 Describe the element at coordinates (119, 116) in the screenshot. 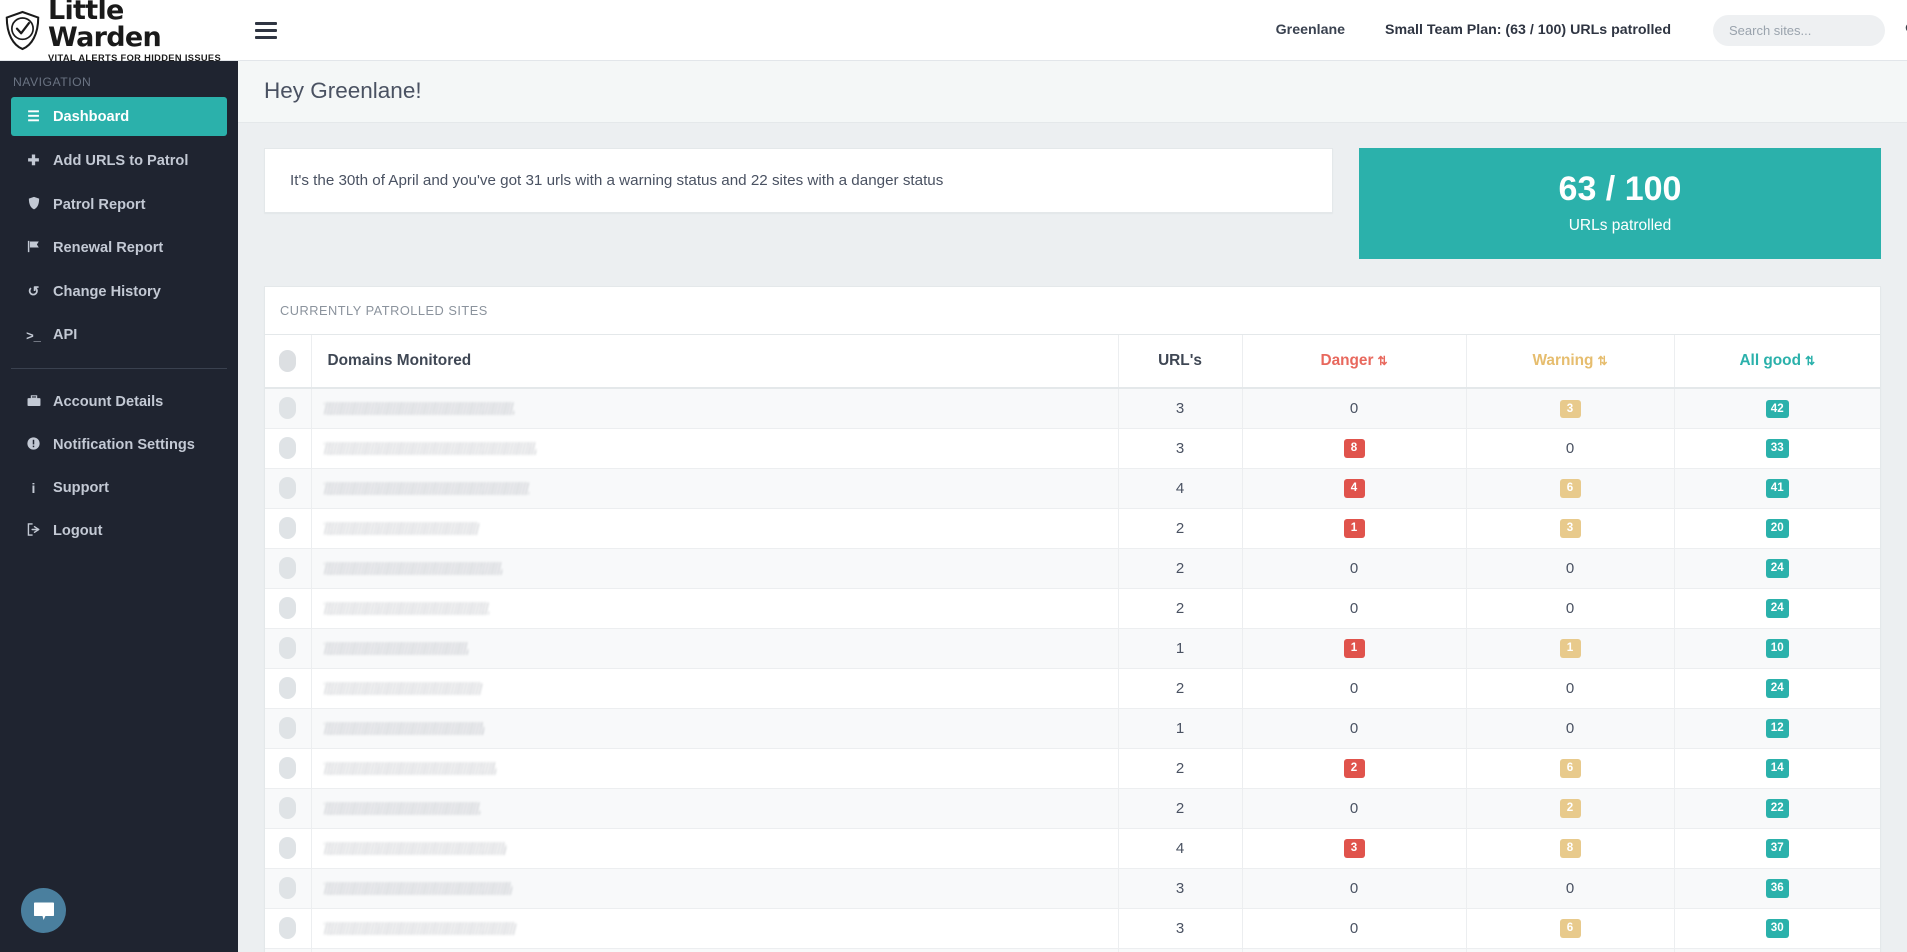

I see `sidebar-item-dashboard: ☰ Dashboard` at that location.